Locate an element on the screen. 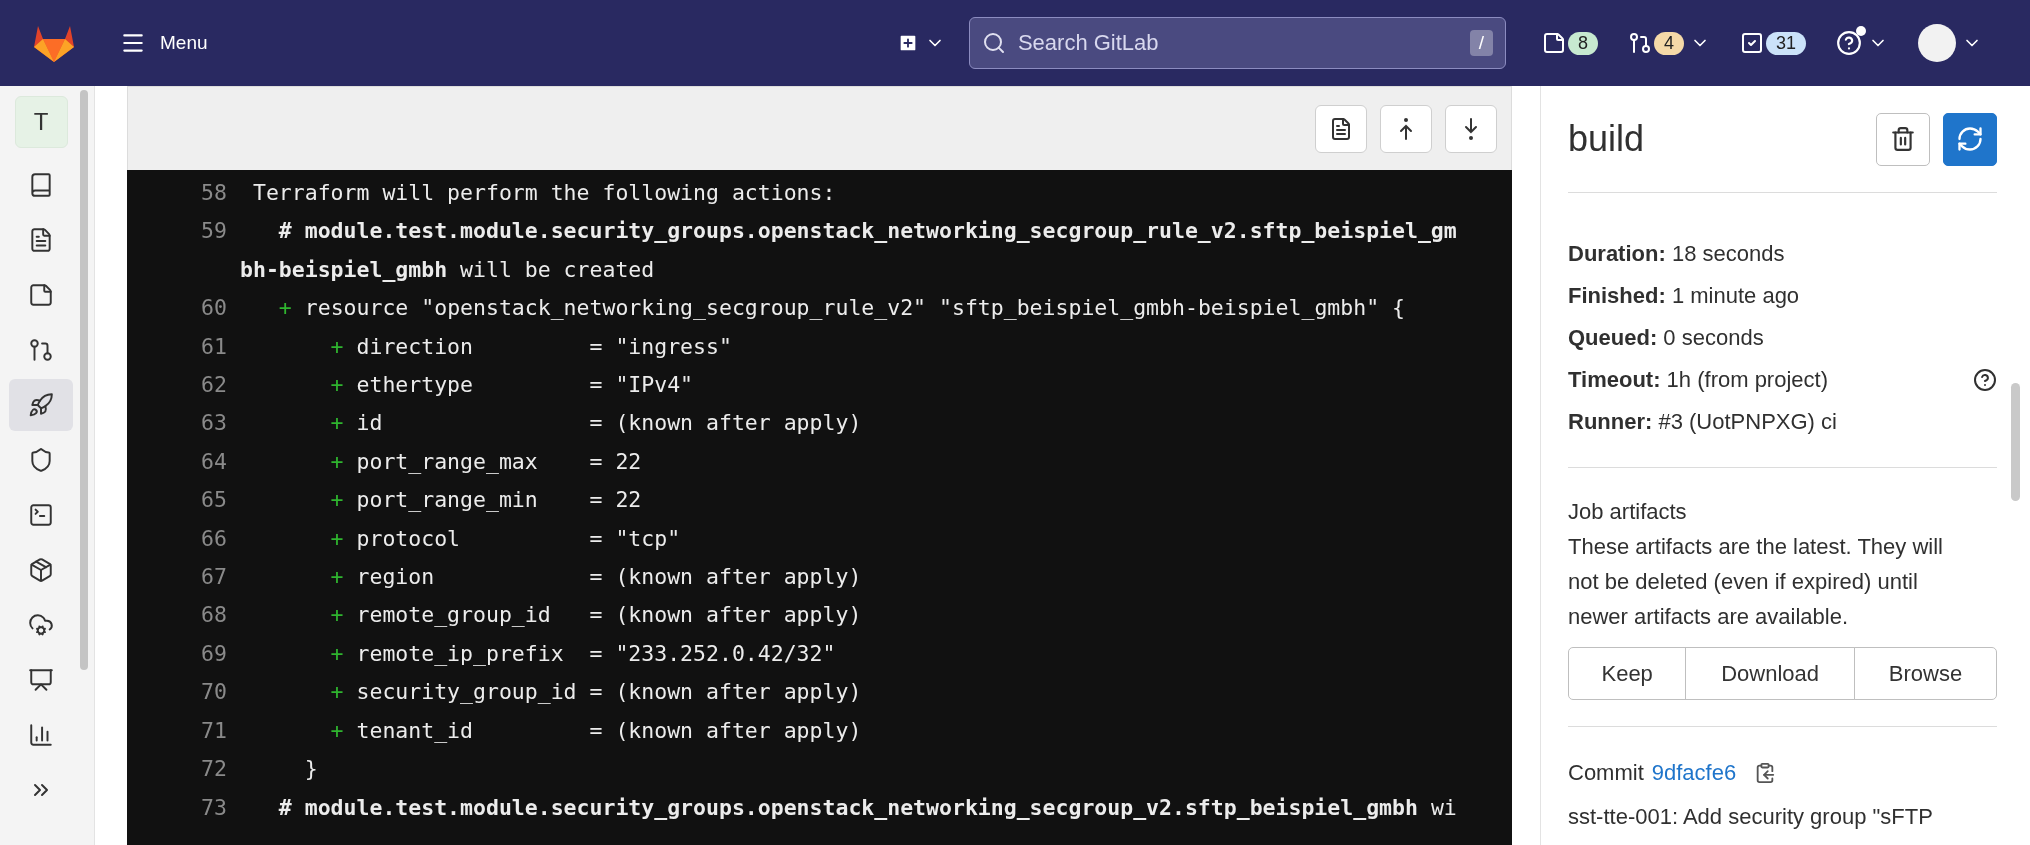 This screenshot has height=845, width=2030. trash-icon is located at coordinates (1903, 139).